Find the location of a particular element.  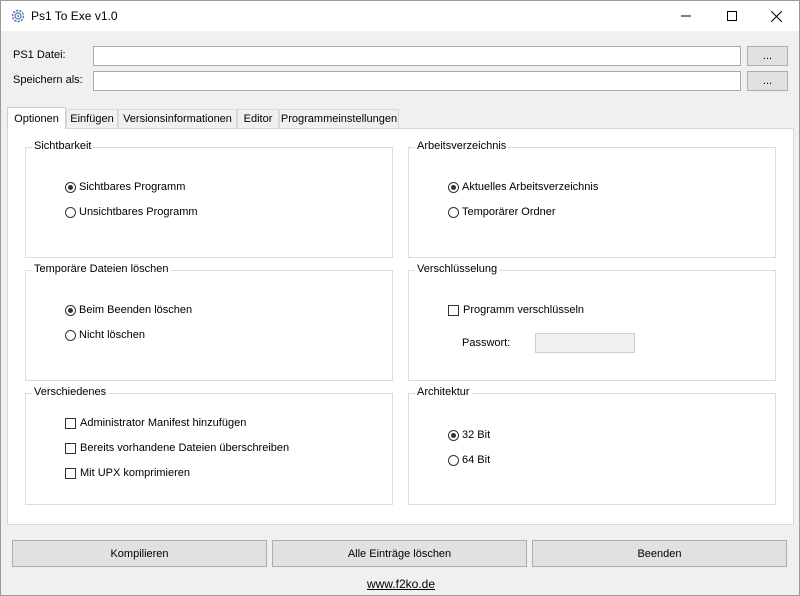

title-bar: Ps1 To Exe v1.0 is located at coordinates (400, 16).